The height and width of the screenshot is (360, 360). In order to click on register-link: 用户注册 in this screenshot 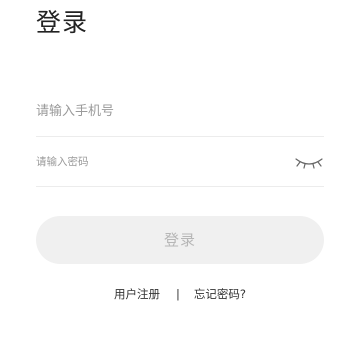, I will do `click(137, 294)`.